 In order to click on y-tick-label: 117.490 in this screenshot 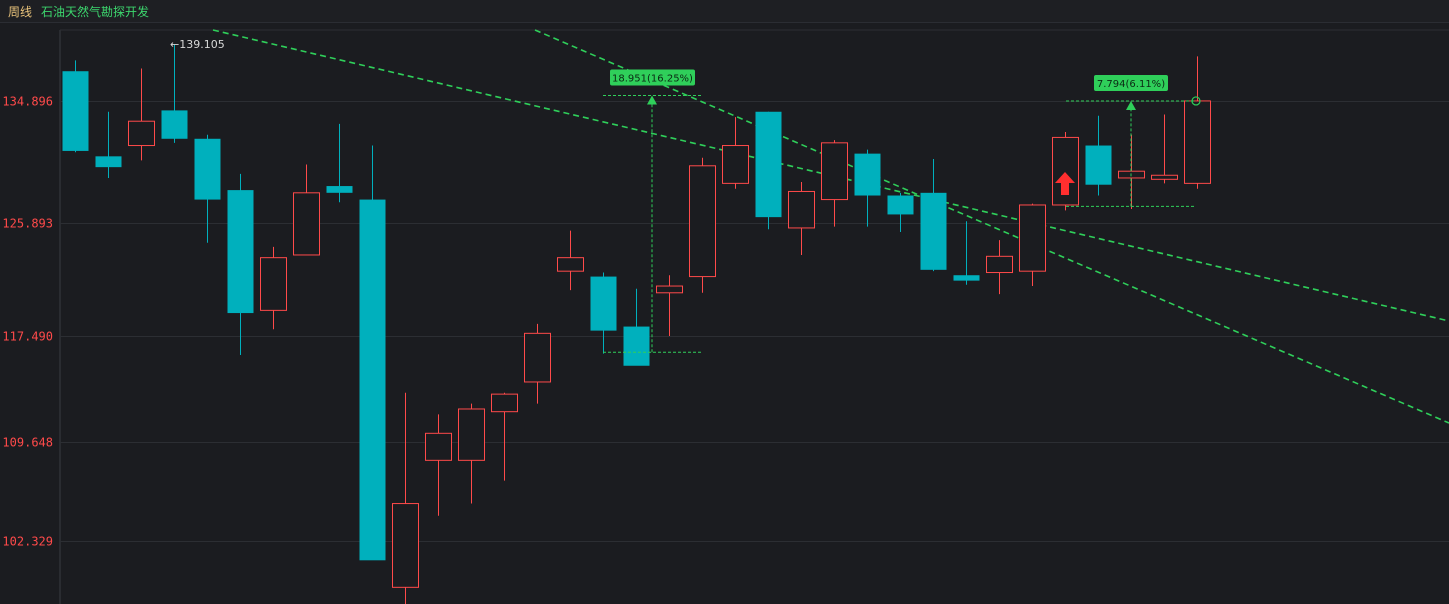, I will do `click(27, 337)`.